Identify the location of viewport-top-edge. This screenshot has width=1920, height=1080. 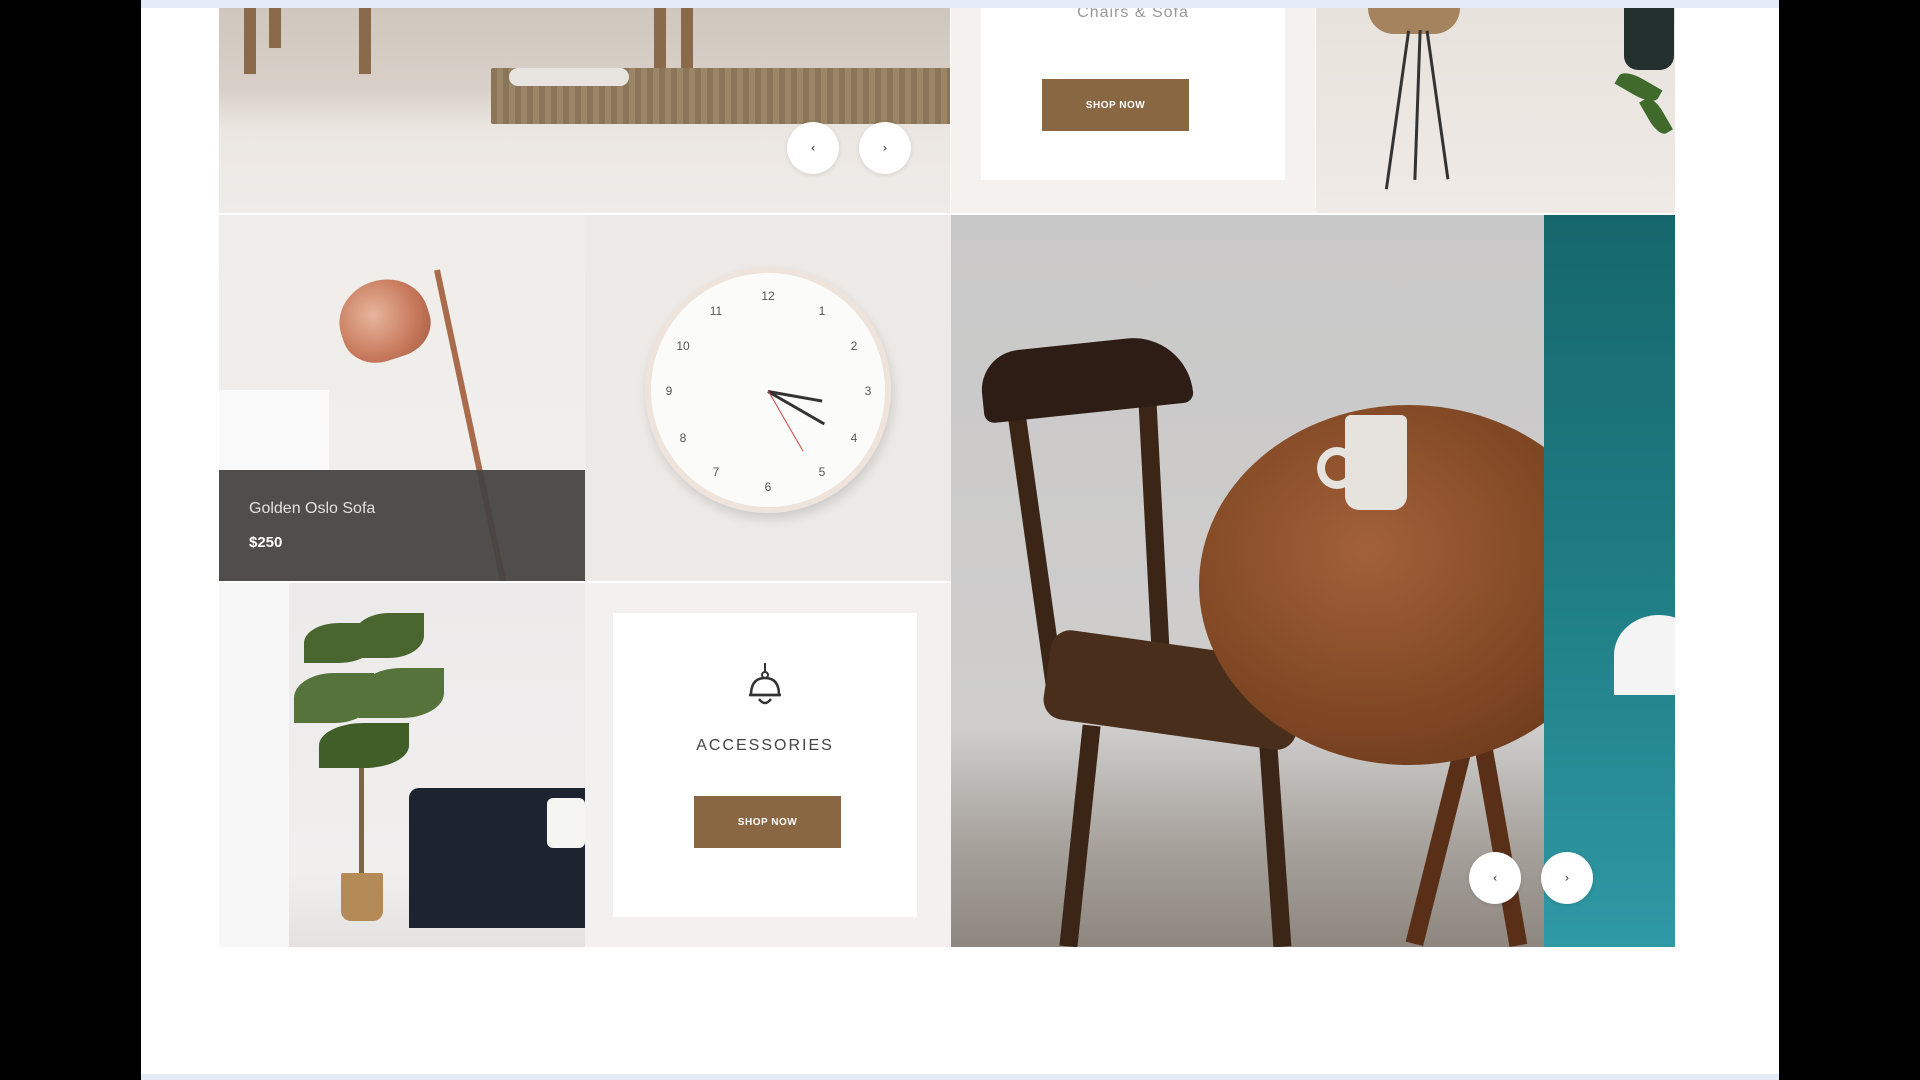
(960, 4).